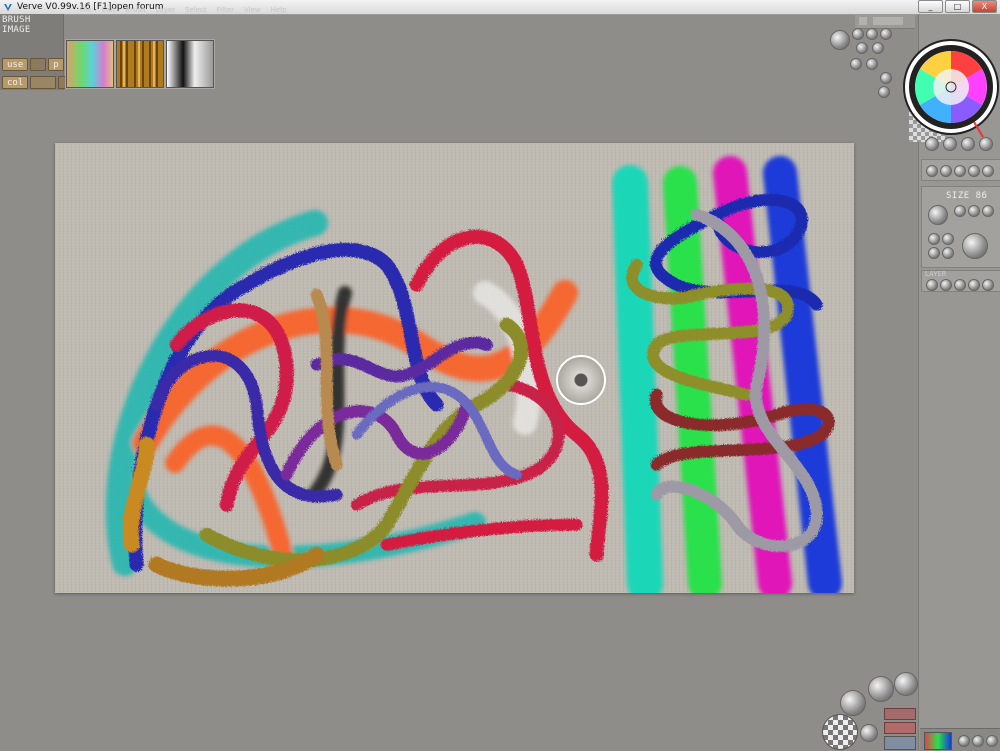 The width and height of the screenshot is (1000, 751). What do you see at coordinates (974, 211) in the screenshot?
I see `size-knob-2-icon` at bounding box center [974, 211].